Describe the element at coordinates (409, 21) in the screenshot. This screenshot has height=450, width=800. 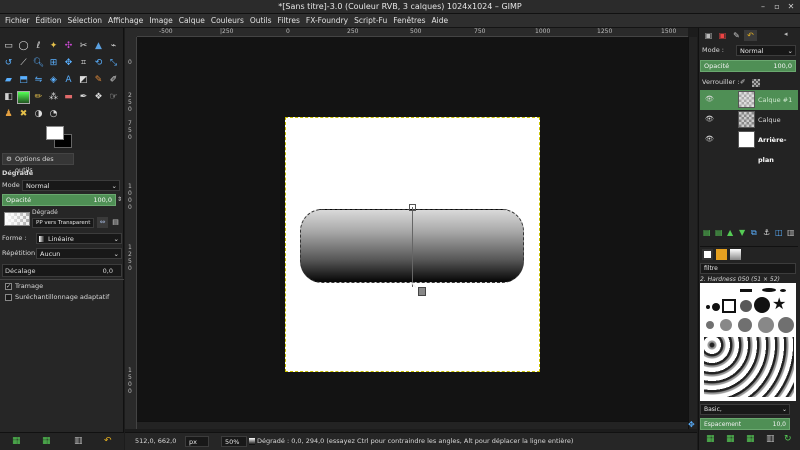
I see `menu-fenetres: Fenêtres` at that location.